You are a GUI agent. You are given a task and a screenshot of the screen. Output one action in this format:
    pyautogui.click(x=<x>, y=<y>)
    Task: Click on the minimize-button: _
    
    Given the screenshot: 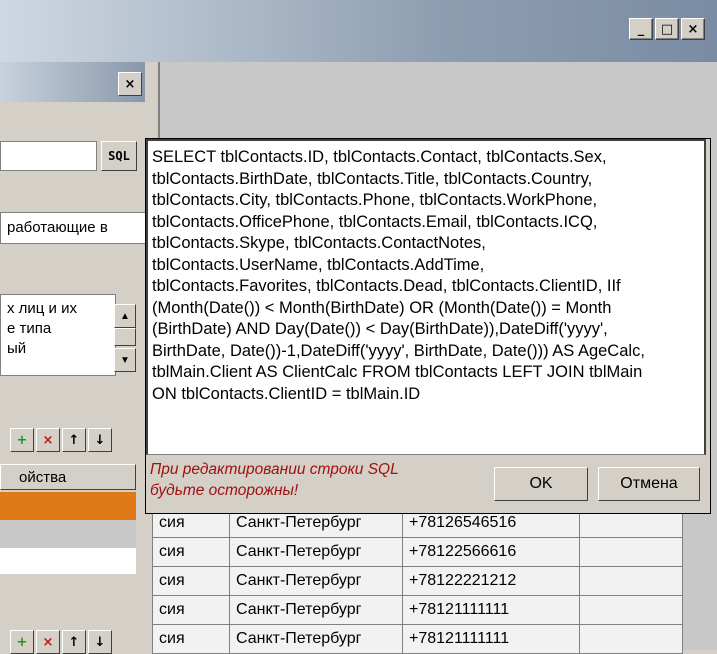 What is the action you would take?
    pyautogui.click(x=641, y=29)
    